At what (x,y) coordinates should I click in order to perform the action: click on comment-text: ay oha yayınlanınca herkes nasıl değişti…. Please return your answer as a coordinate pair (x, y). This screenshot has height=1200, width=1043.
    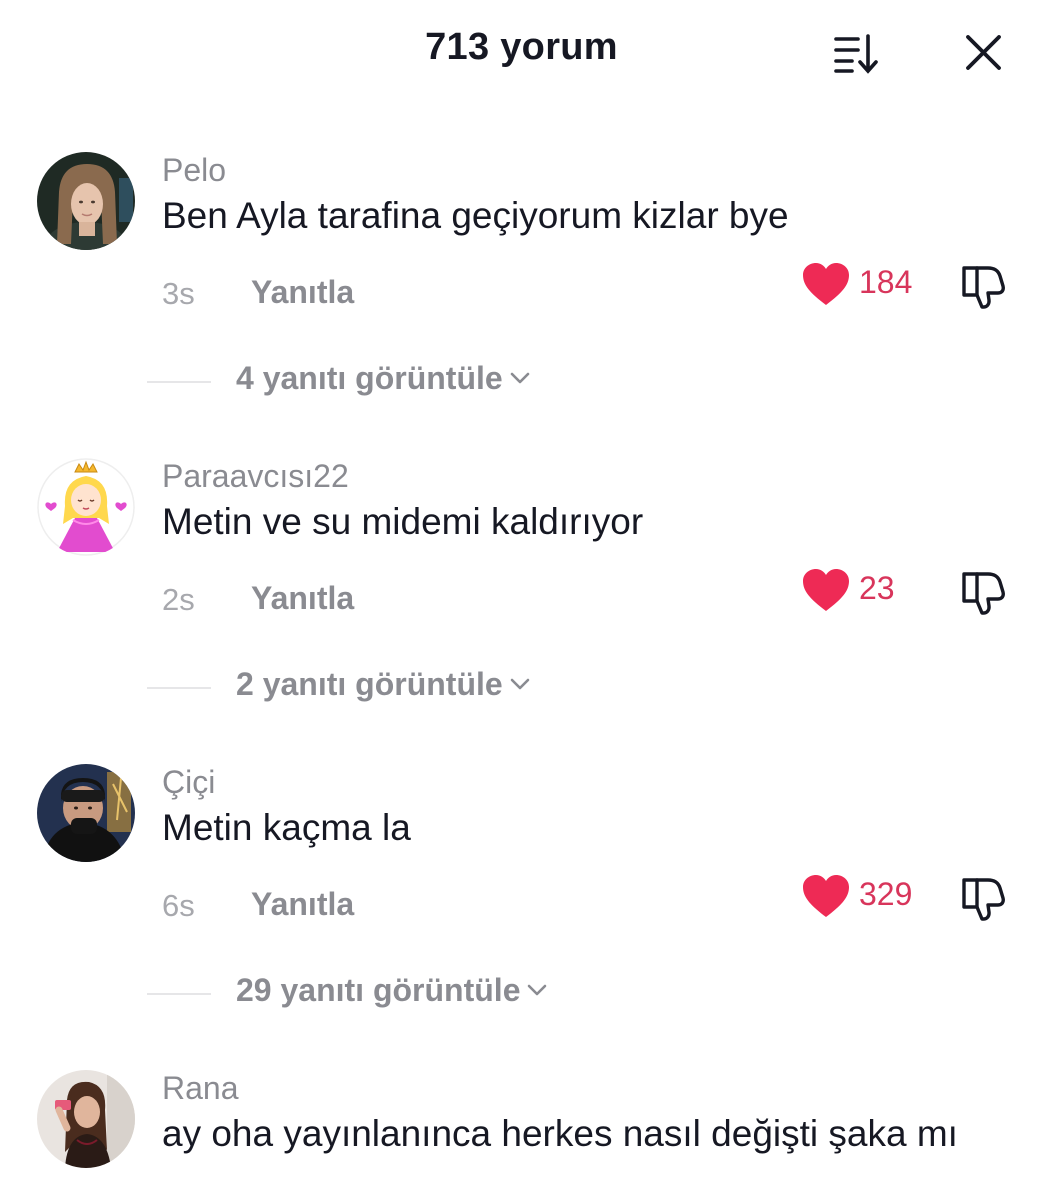
    Looking at the image, I should click on (560, 1133).